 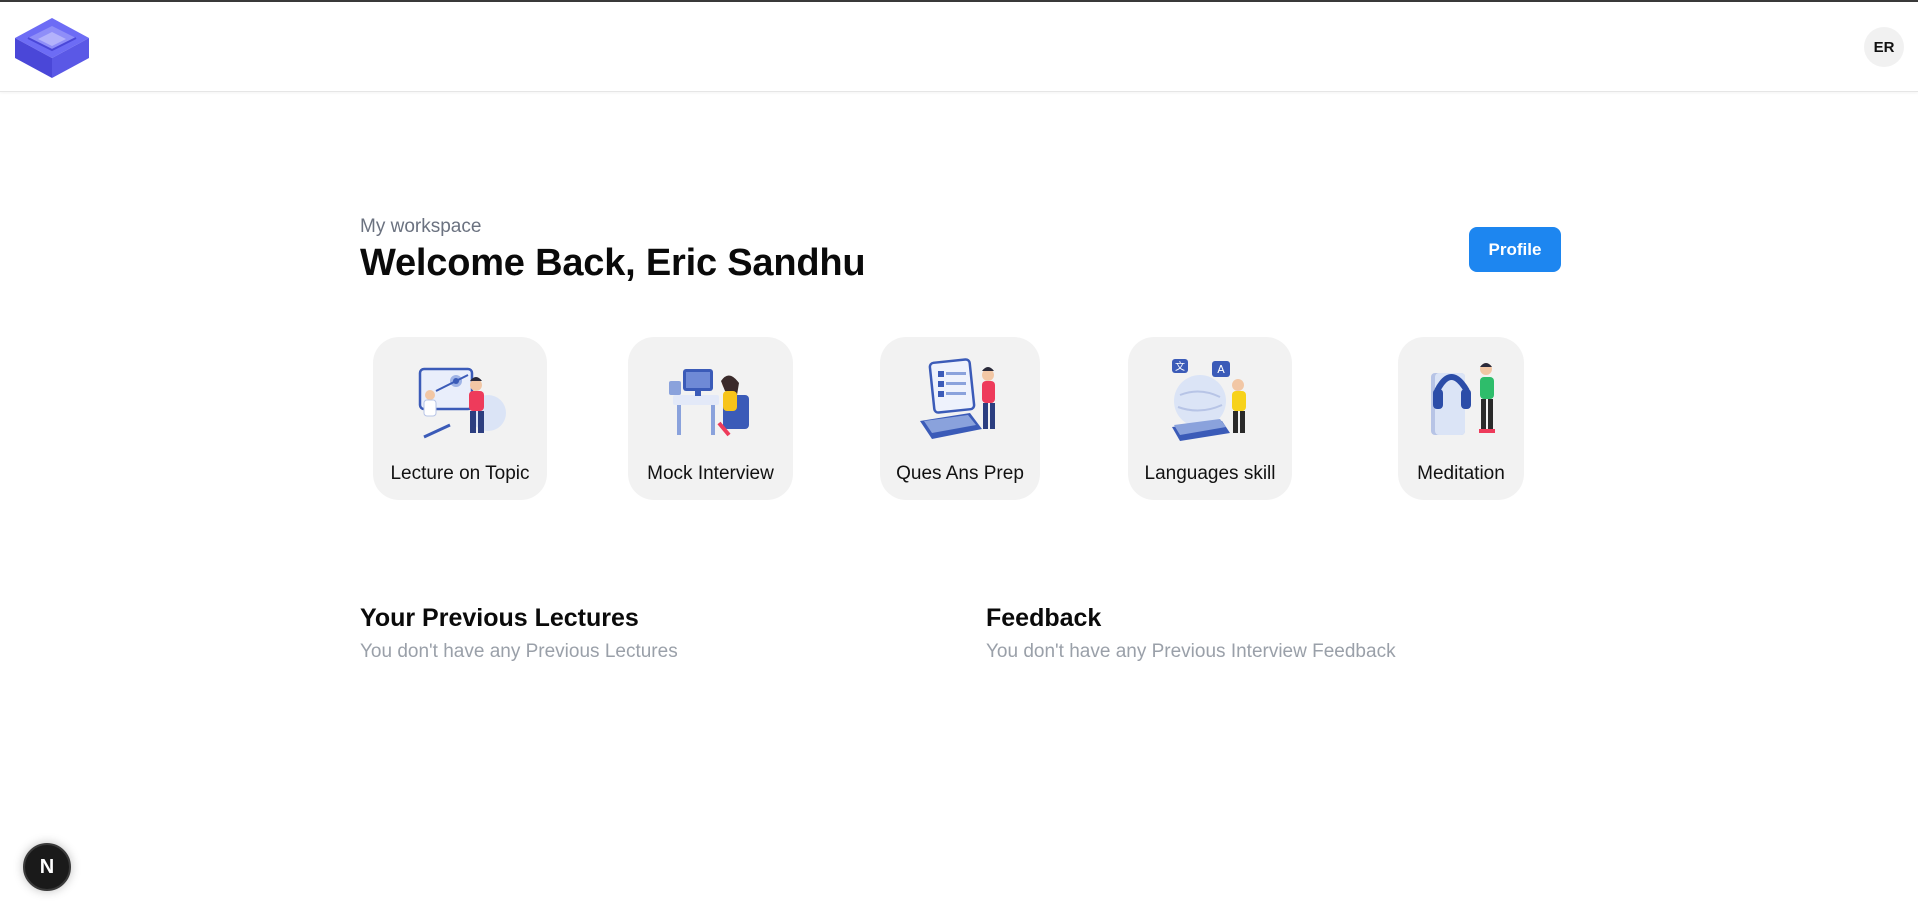 What do you see at coordinates (960, 401) in the screenshot?
I see `qa-illustration-icon` at bounding box center [960, 401].